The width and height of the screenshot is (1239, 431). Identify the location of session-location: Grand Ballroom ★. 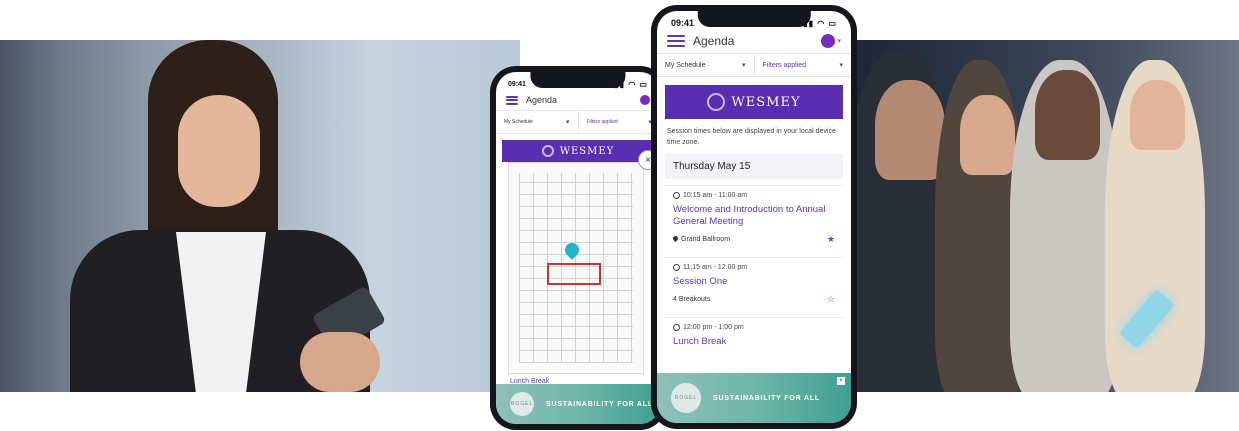
(753, 239).